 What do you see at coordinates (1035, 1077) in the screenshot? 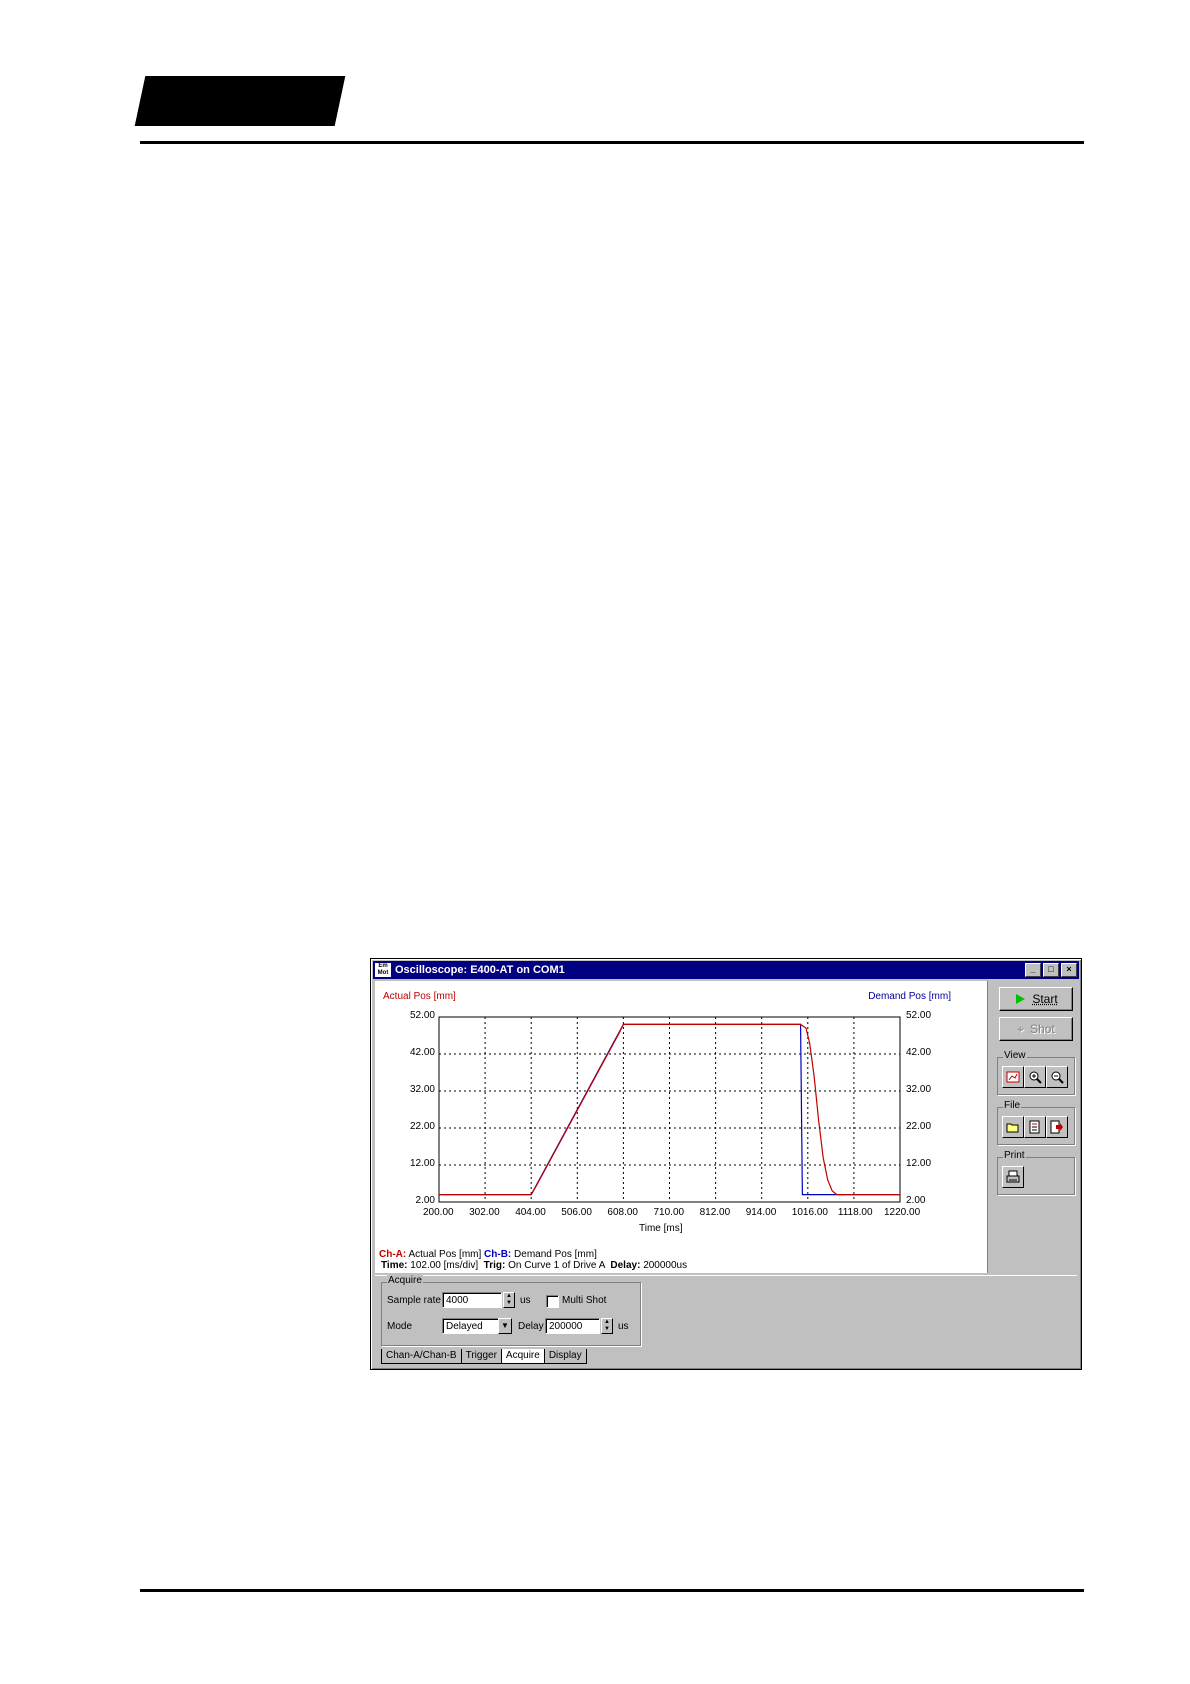
I see `zoom-in-icon` at bounding box center [1035, 1077].